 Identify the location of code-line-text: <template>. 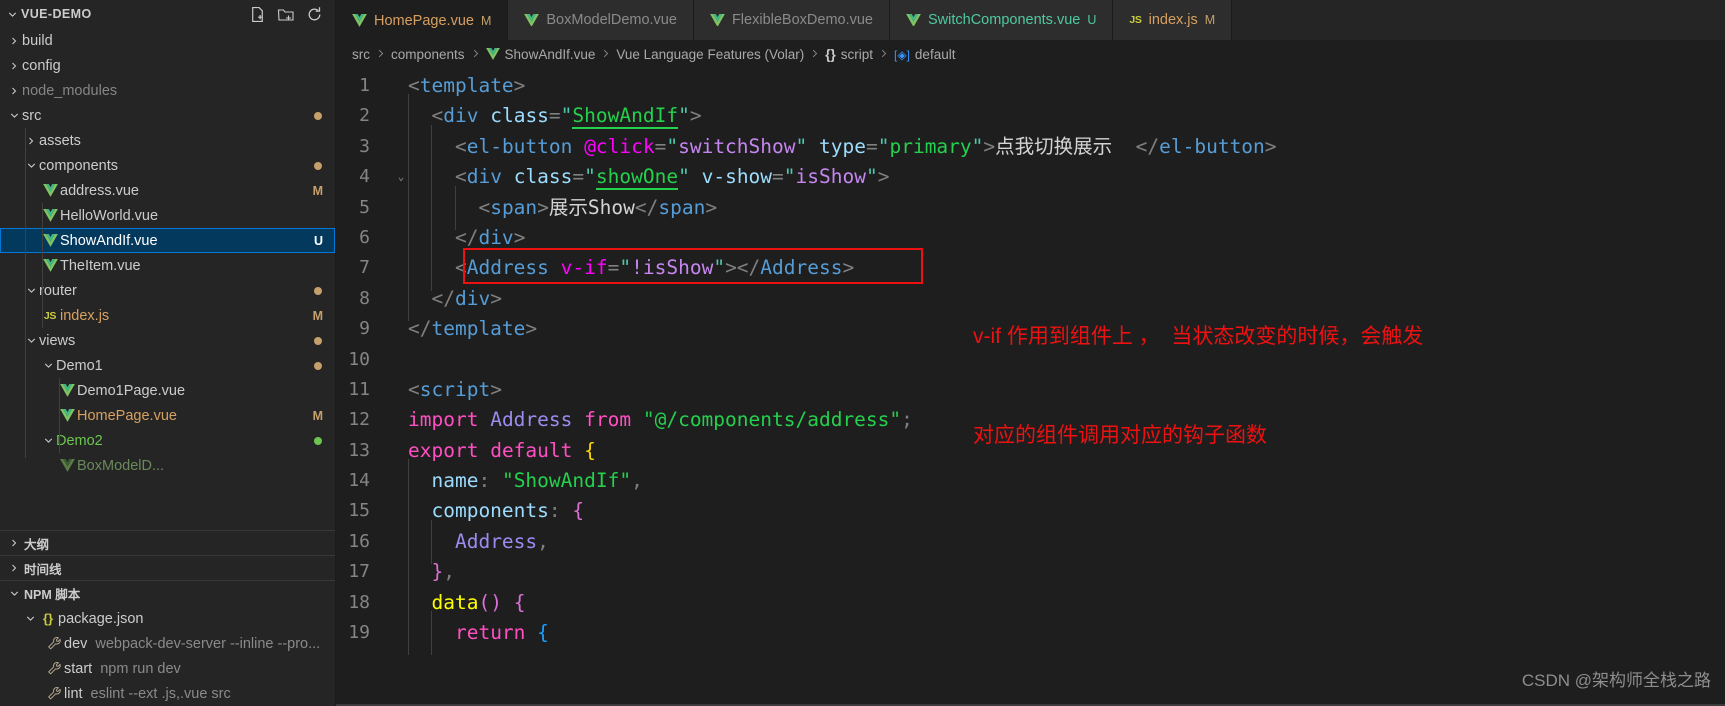
(467, 85).